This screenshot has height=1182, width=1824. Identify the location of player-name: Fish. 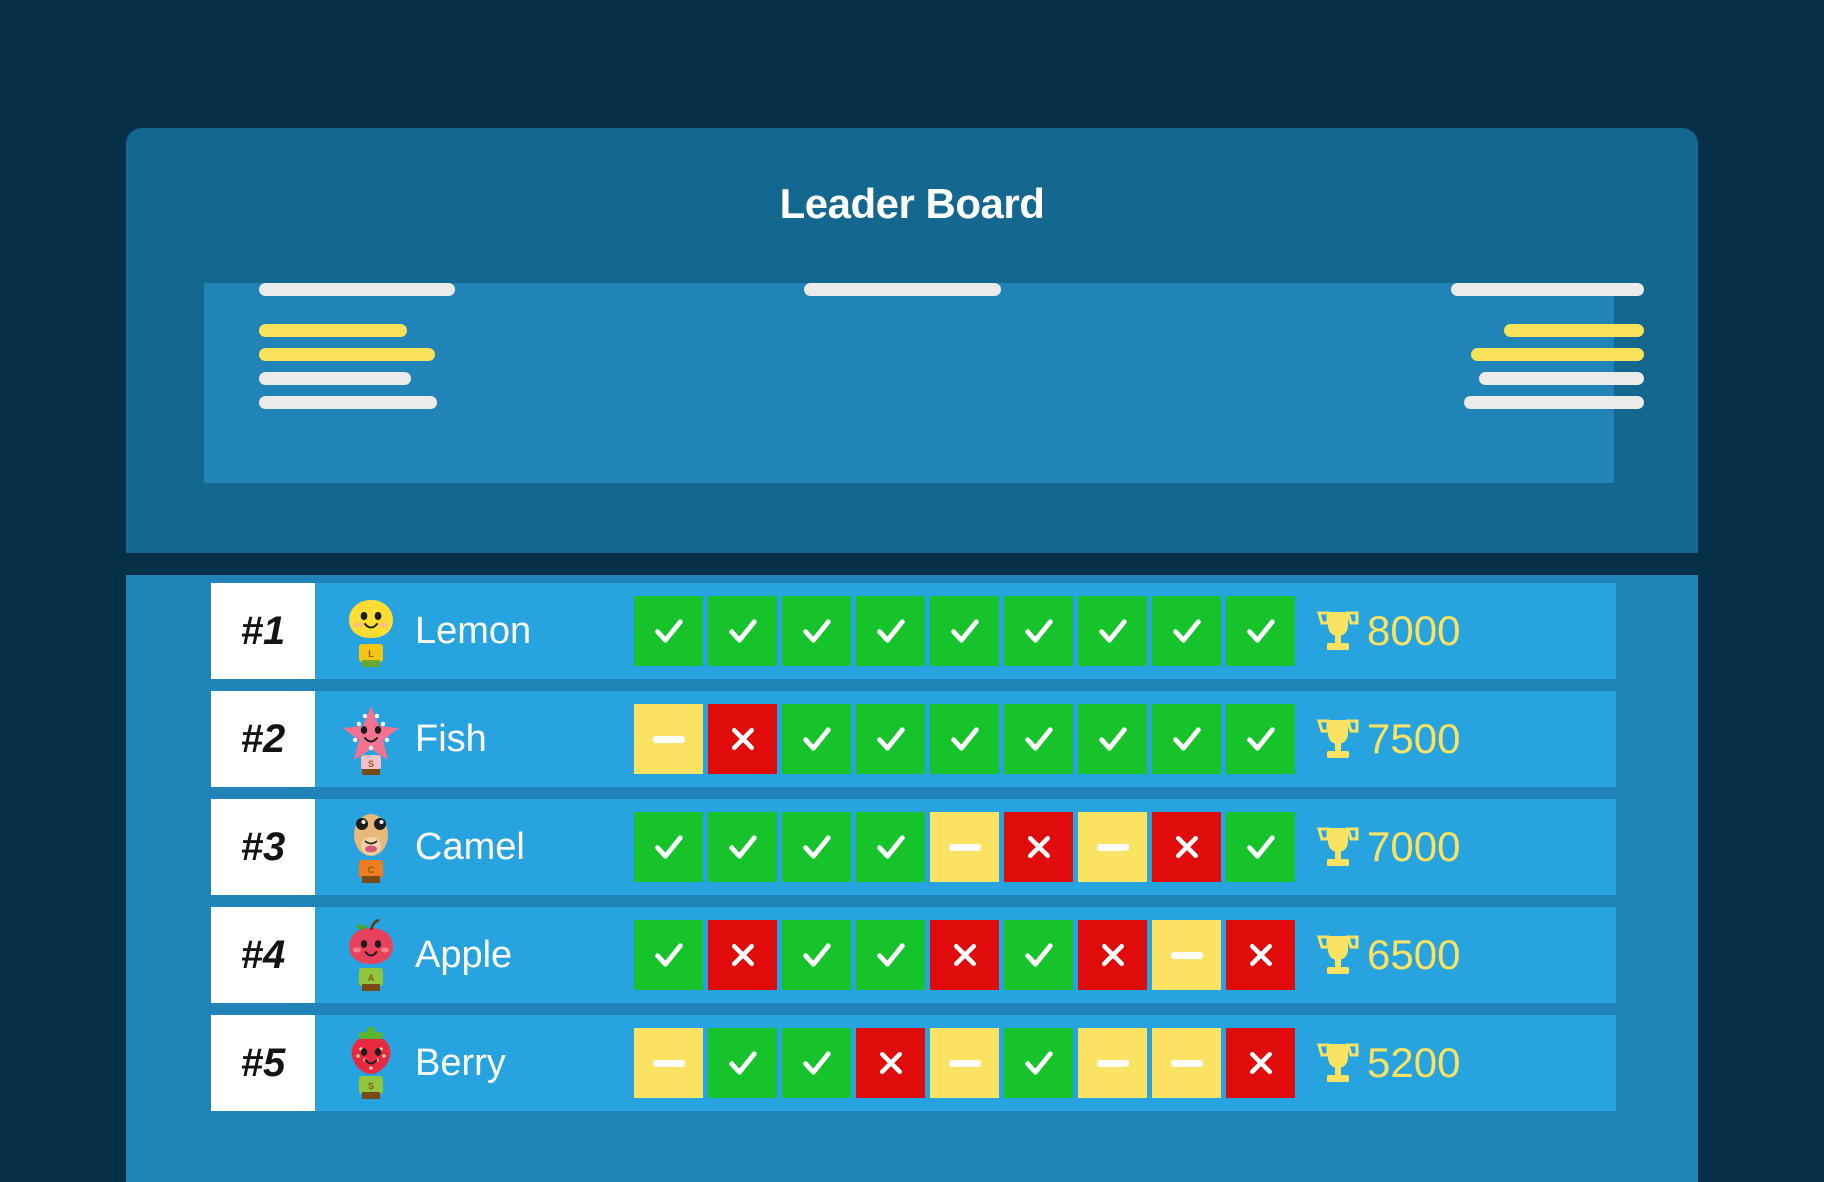
(451, 738).